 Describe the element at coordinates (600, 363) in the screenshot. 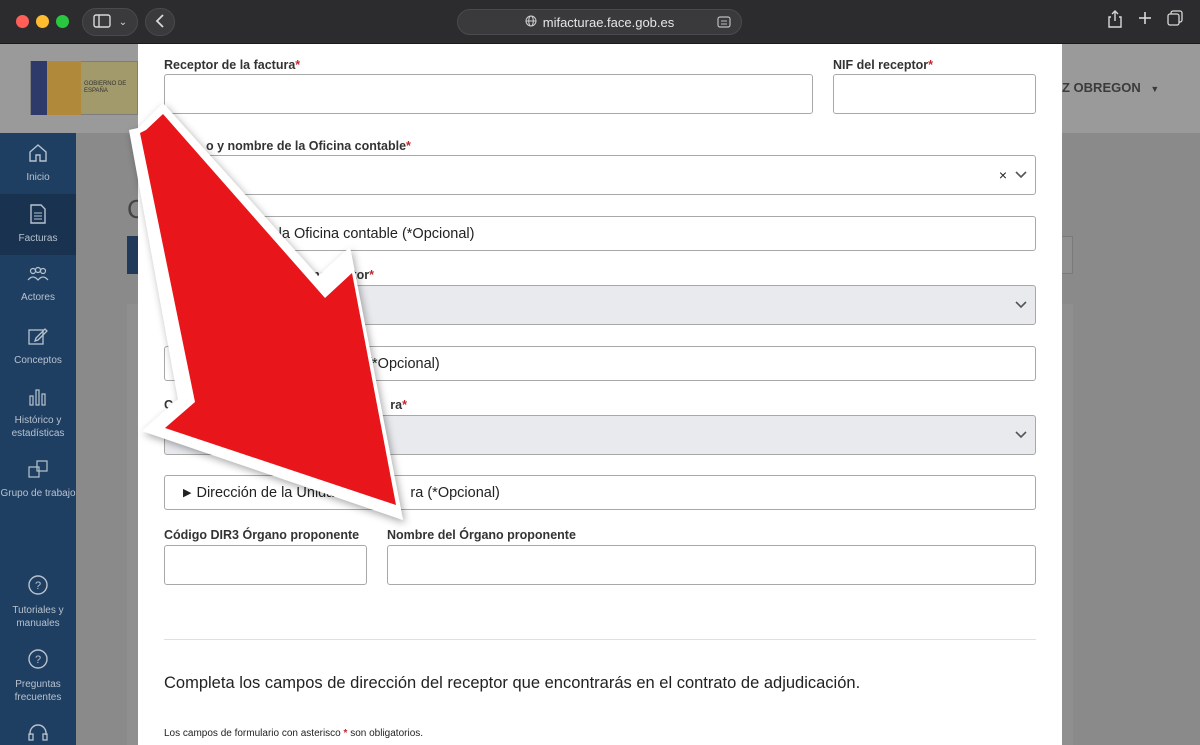

I see `organo-gestor-direccion-toggle: ▶ Dirección d stor (*Opcional)` at that location.